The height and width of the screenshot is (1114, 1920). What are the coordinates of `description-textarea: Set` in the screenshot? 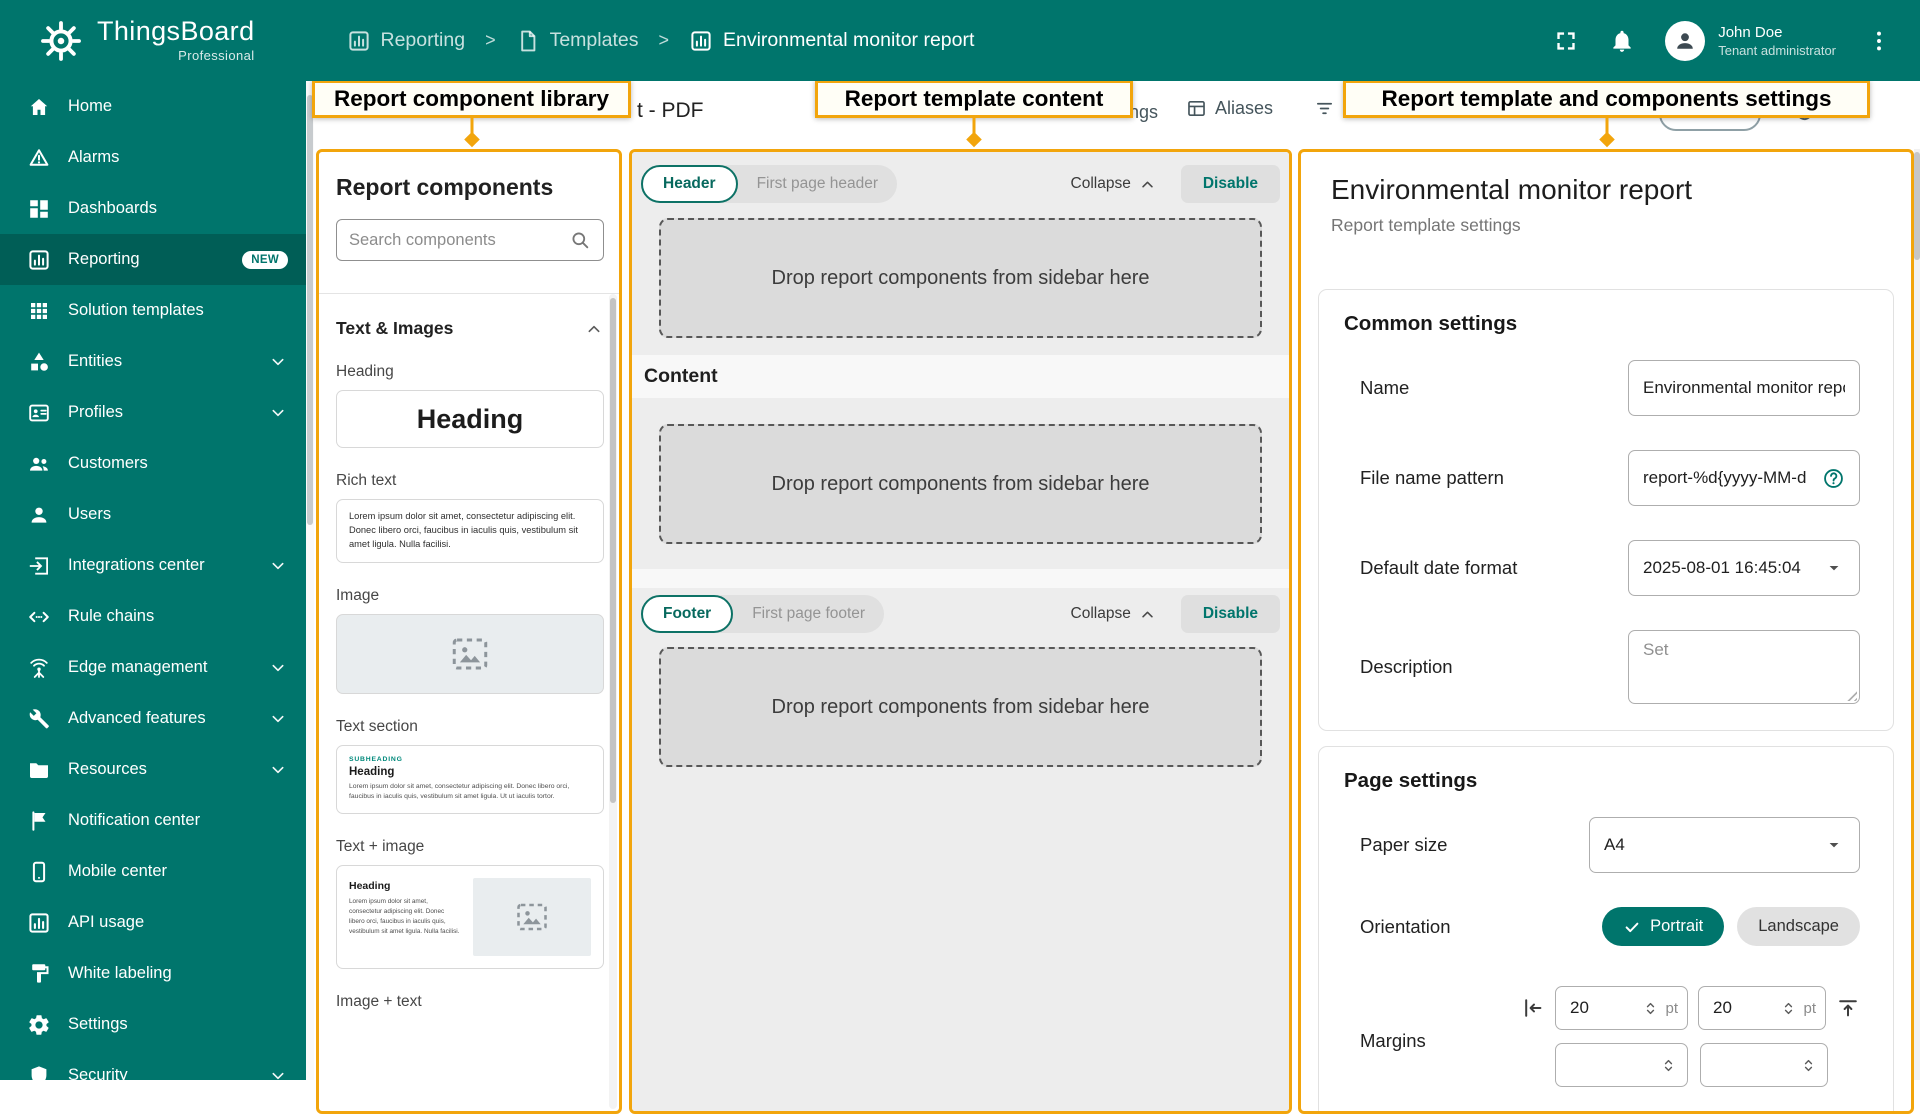 It's located at (1744, 667).